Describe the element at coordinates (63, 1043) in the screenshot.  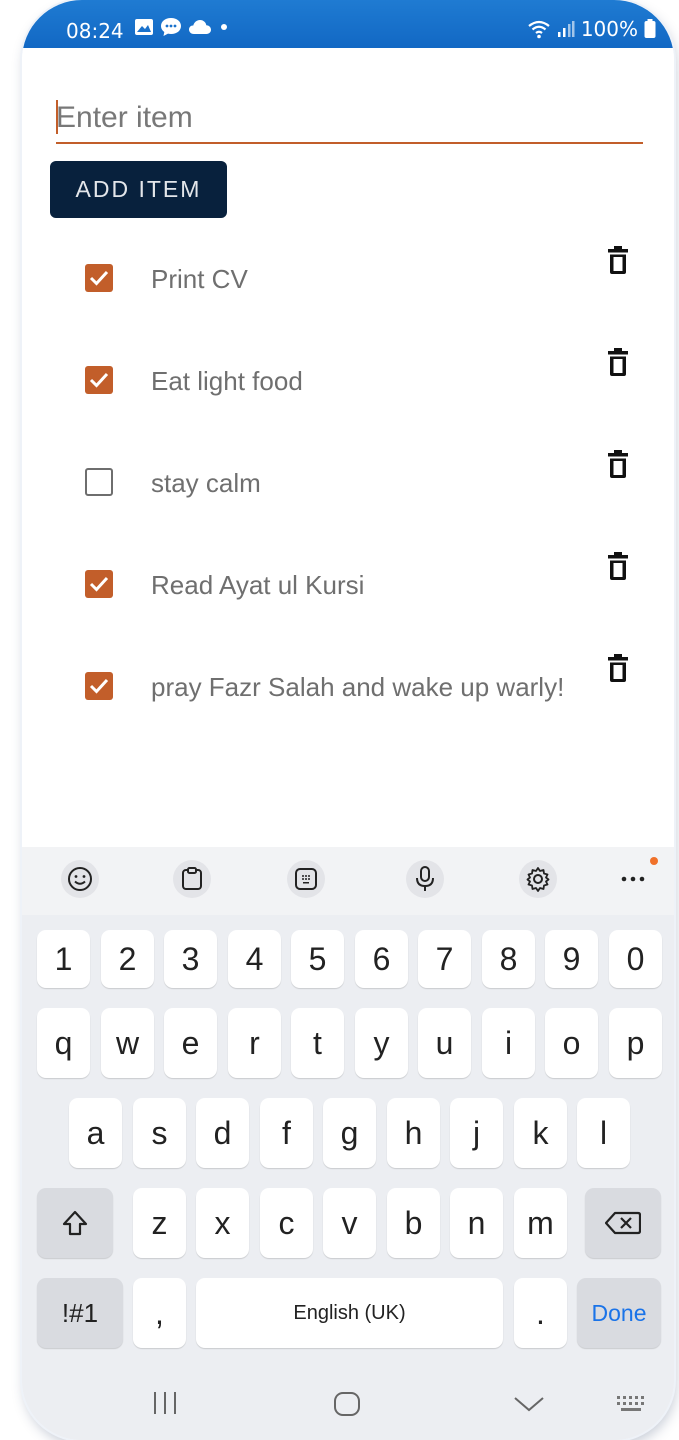
I see `key-q: q` at that location.